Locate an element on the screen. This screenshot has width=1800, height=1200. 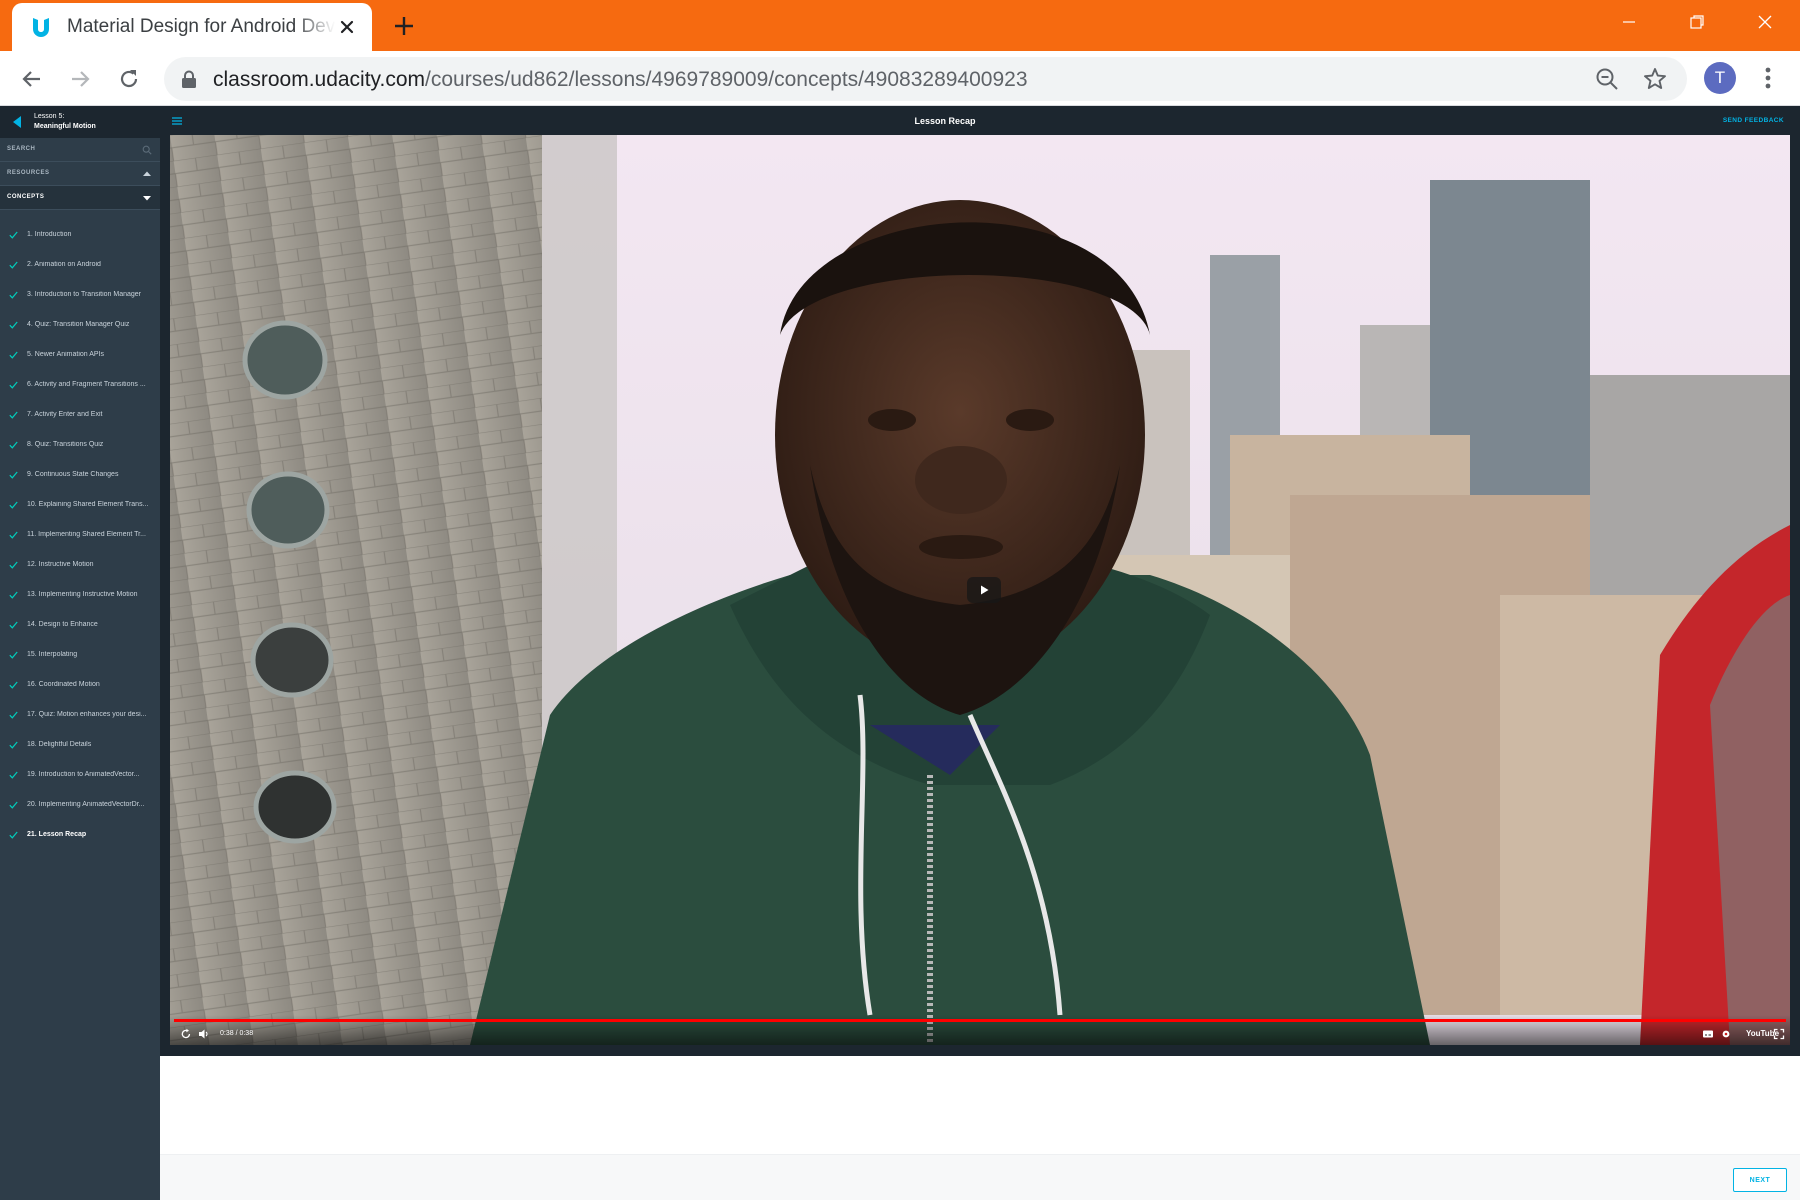
concept-item-label: 4. Quiz: Transition Manager Quiz is located at coordinates (78, 324).